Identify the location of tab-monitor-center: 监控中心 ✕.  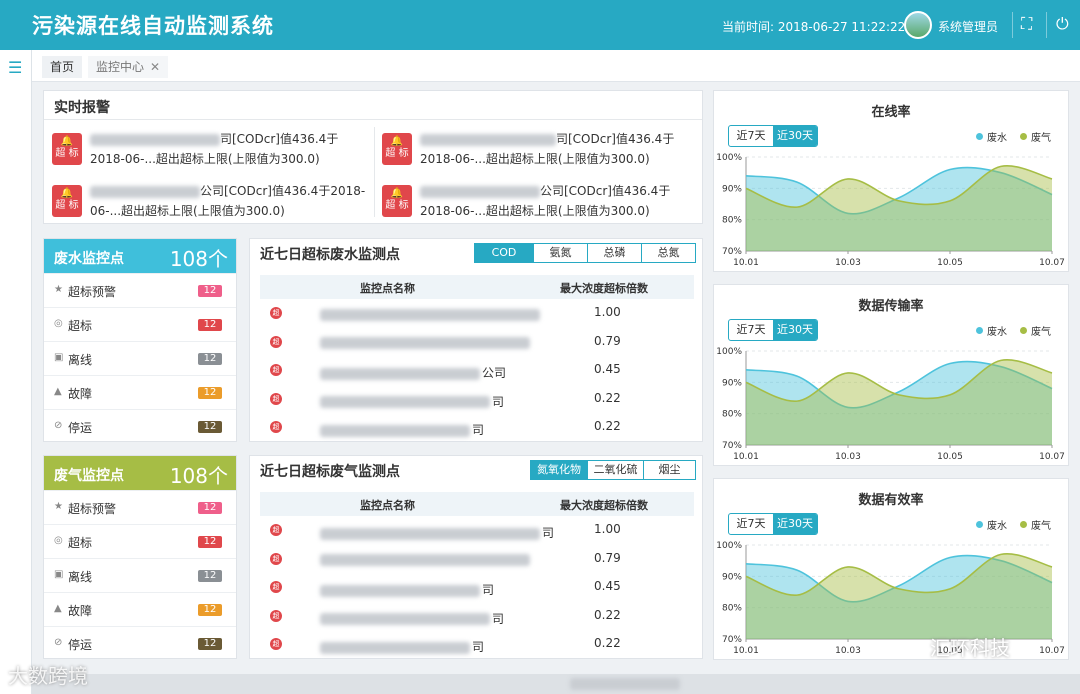
(128, 67).